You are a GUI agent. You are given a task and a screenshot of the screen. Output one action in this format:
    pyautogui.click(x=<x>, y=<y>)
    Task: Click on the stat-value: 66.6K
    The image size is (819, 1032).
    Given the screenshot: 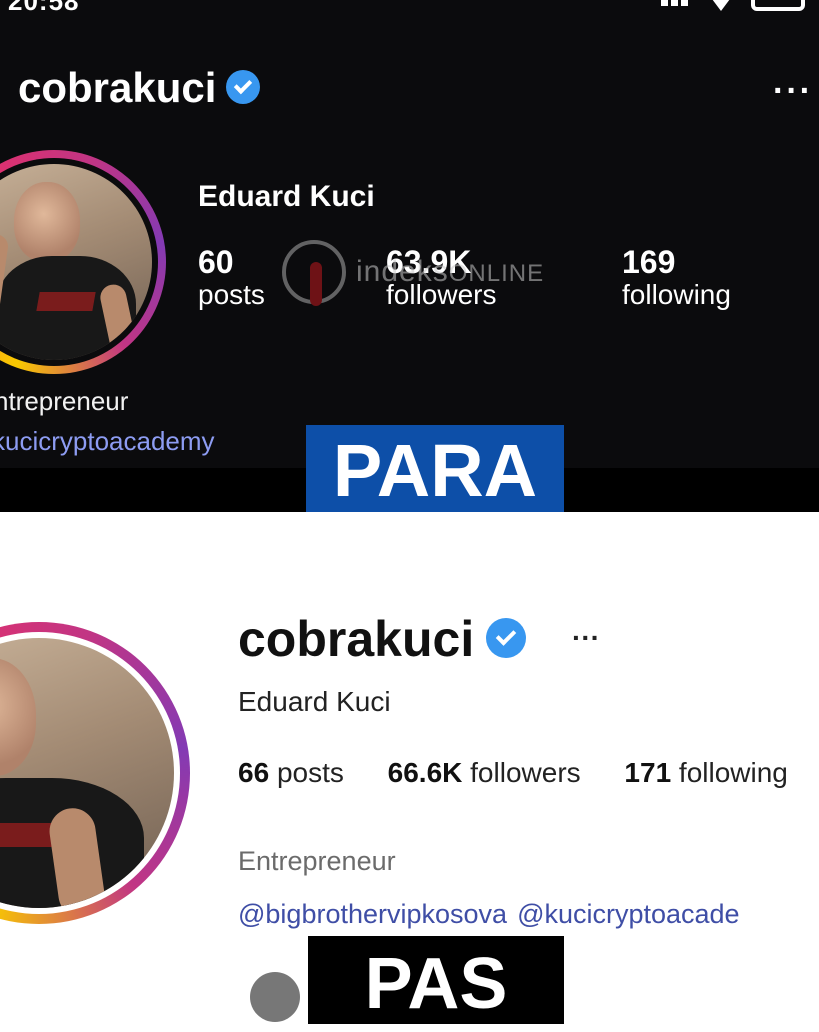 What is the action you would take?
    pyautogui.click(x=425, y=772)
    